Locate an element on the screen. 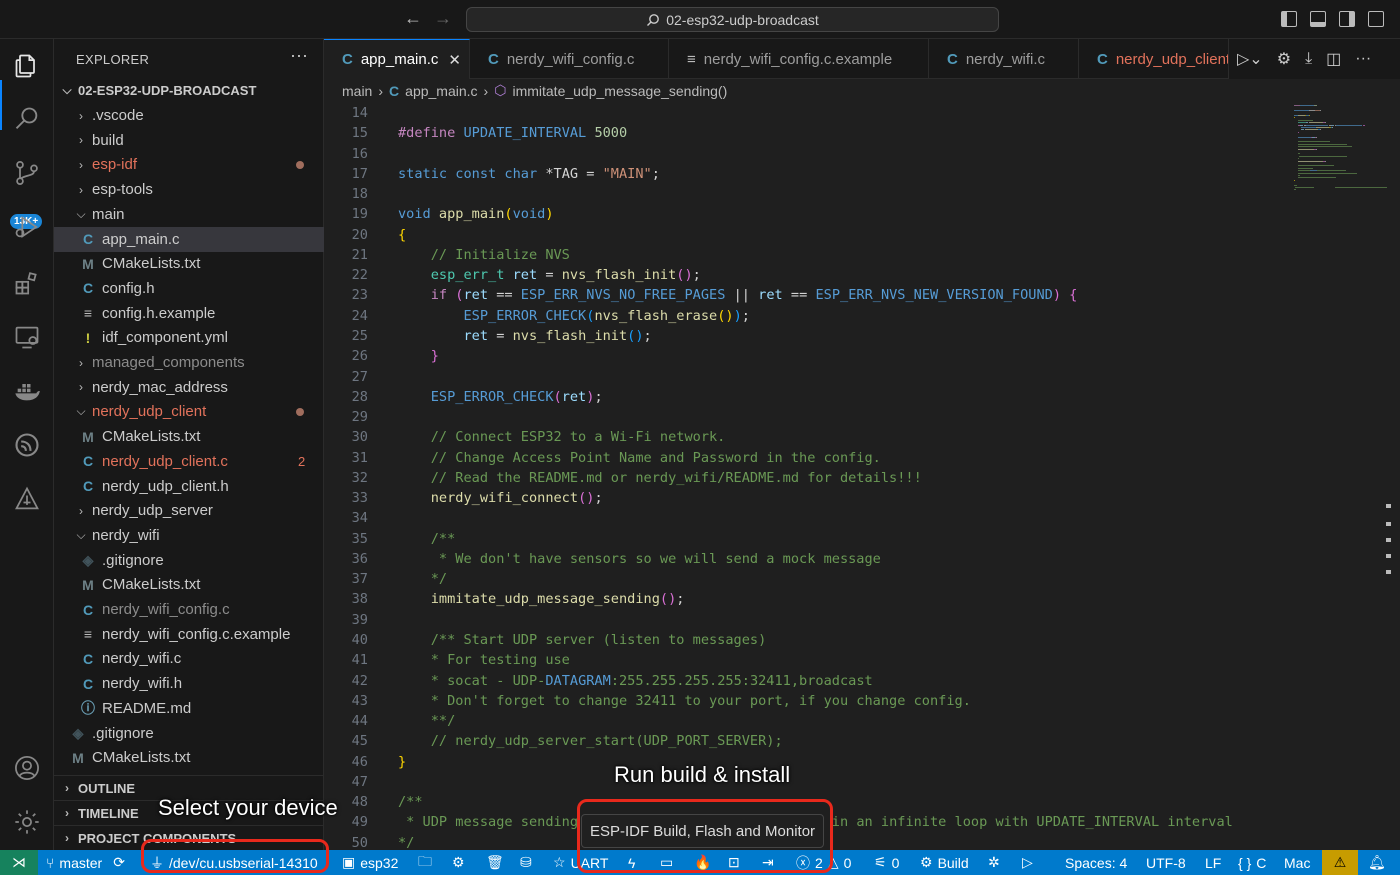 Image resolution: width=1400 pixels, height=875 pixels. file-item: Cnerdy_udp_client.h is located at coordinates (189, 486).